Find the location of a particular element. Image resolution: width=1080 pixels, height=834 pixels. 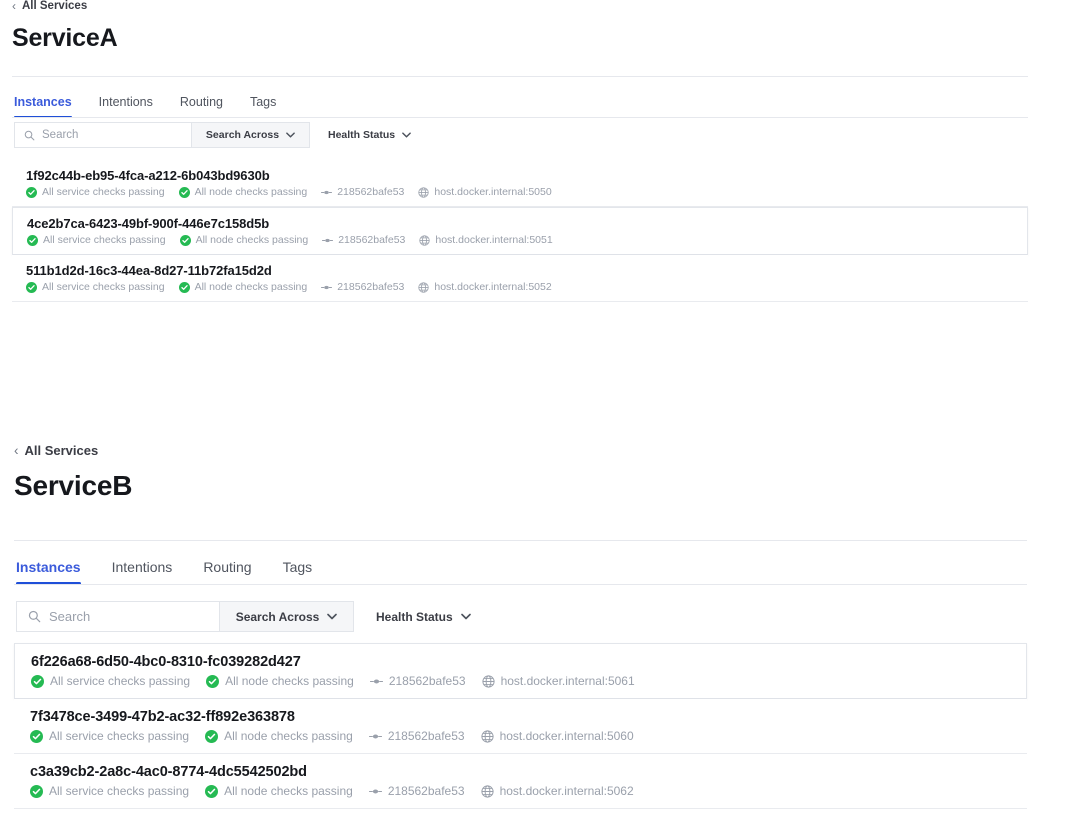

instance-id: 6f226a68-6d50-4bc0-8310-fc039282d427 is located at coordinates (166, 662).